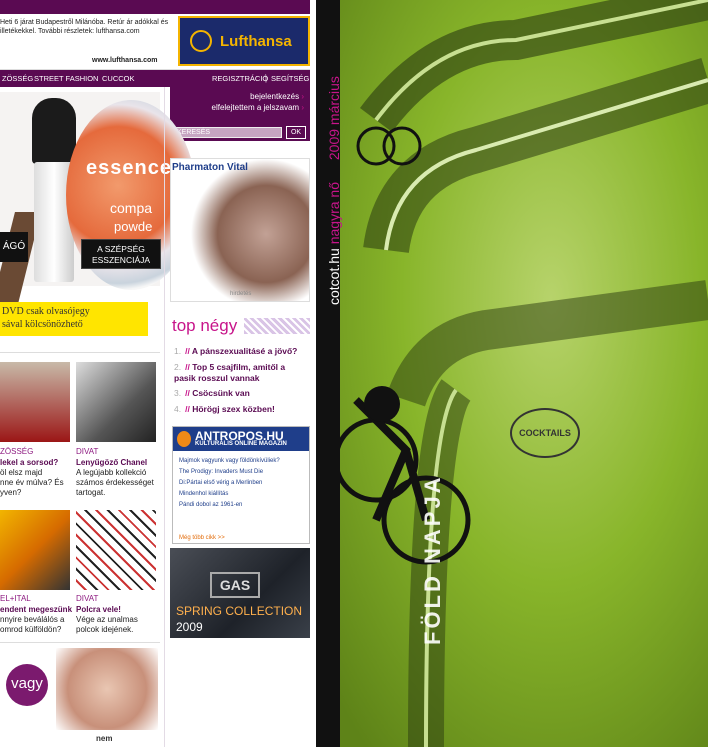 The width and height of the screenshot is (708, 747). Describe the element at coordinates (241, 294) in the screenshot. I see `ad-caption: hirdetés` at that location.